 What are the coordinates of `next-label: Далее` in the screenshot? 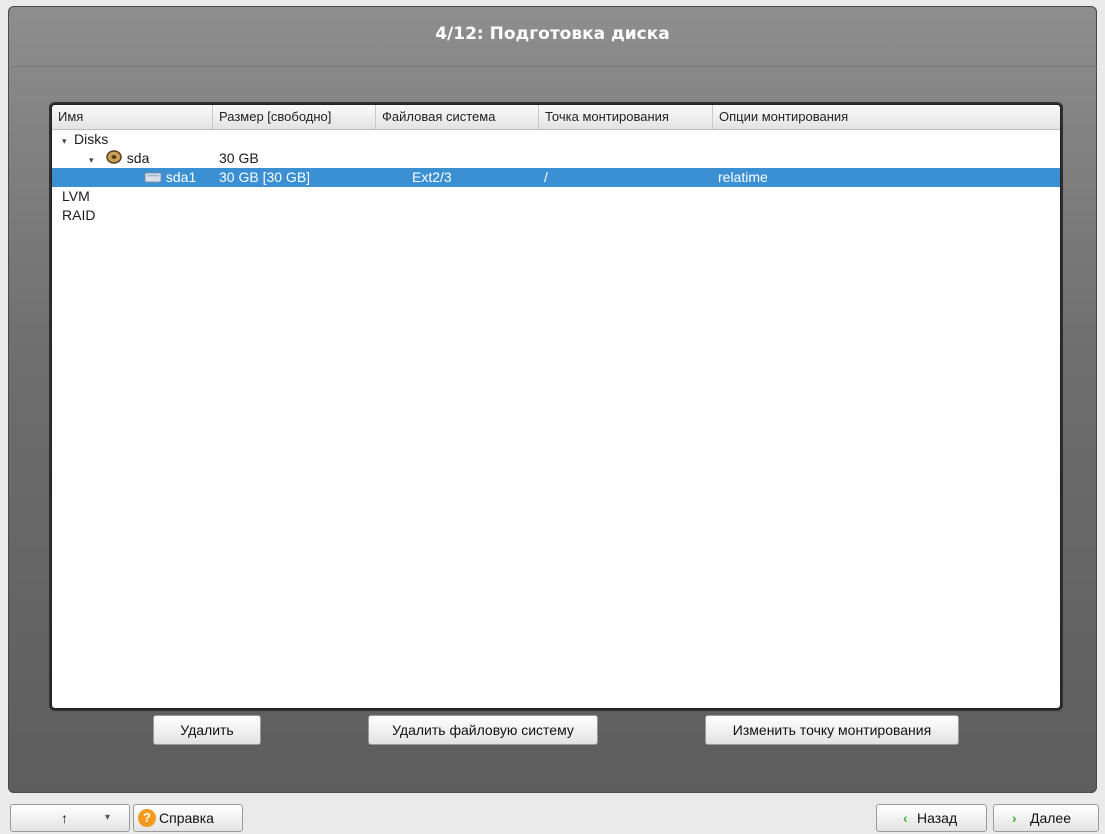 It's located at (1051, 818).